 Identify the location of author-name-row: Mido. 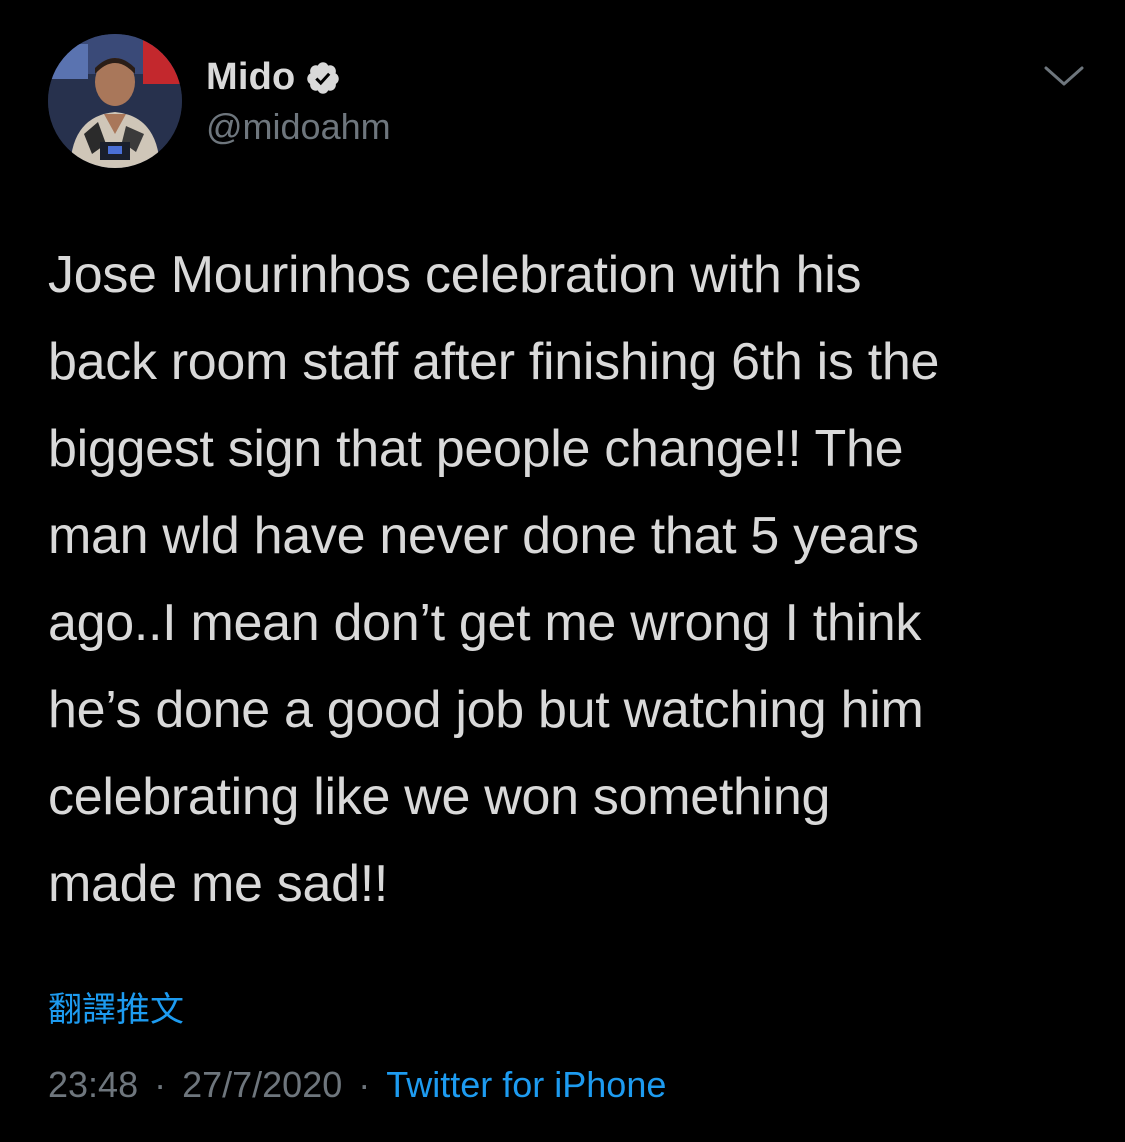
(273, 77).